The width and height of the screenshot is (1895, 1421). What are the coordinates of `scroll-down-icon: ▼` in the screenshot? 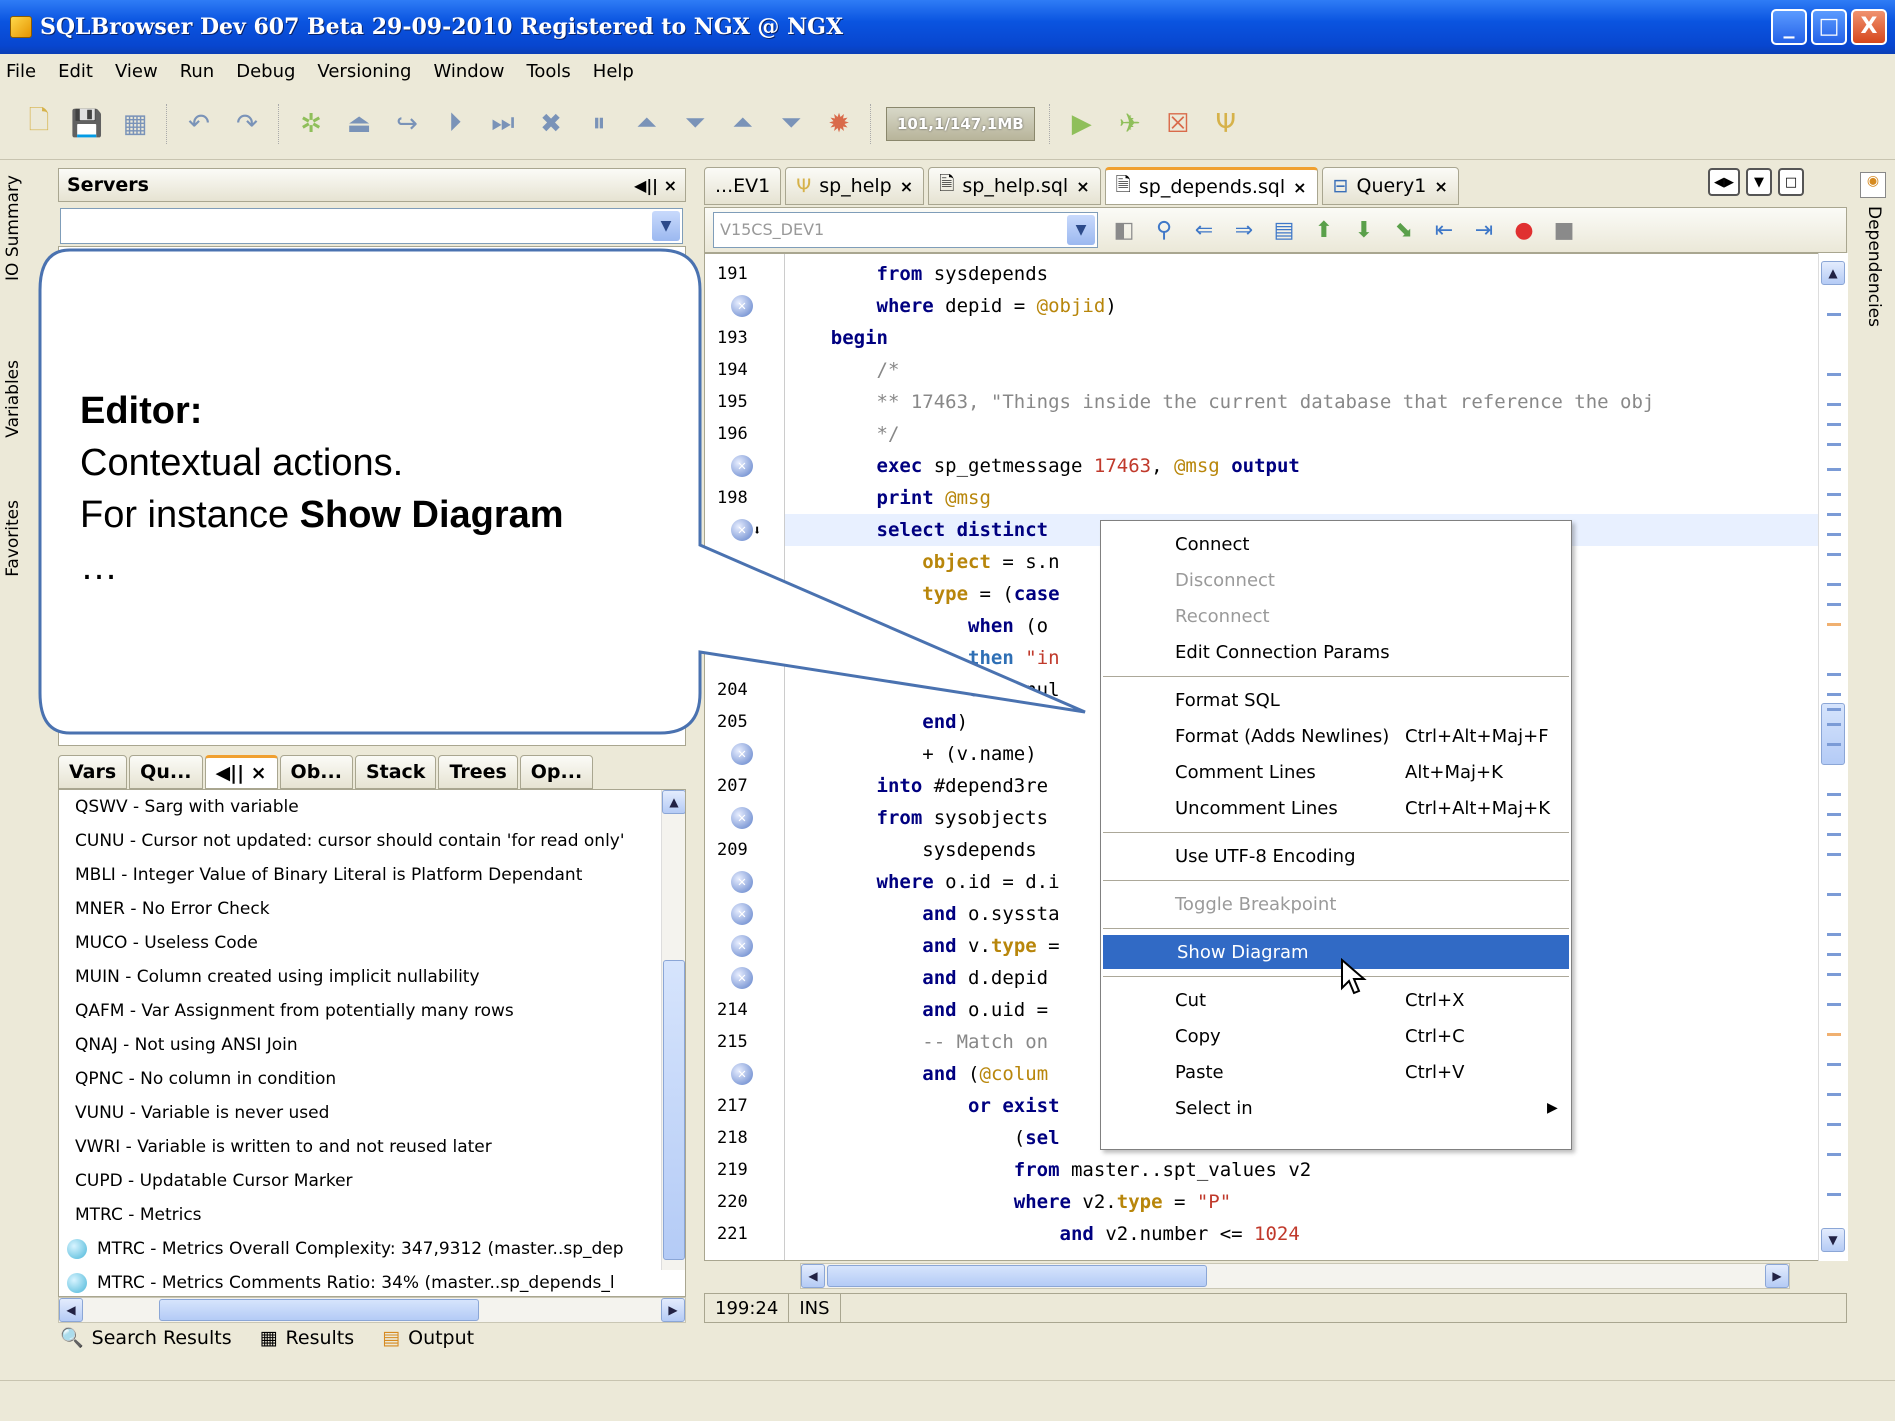 It's located at (1833, 1240).